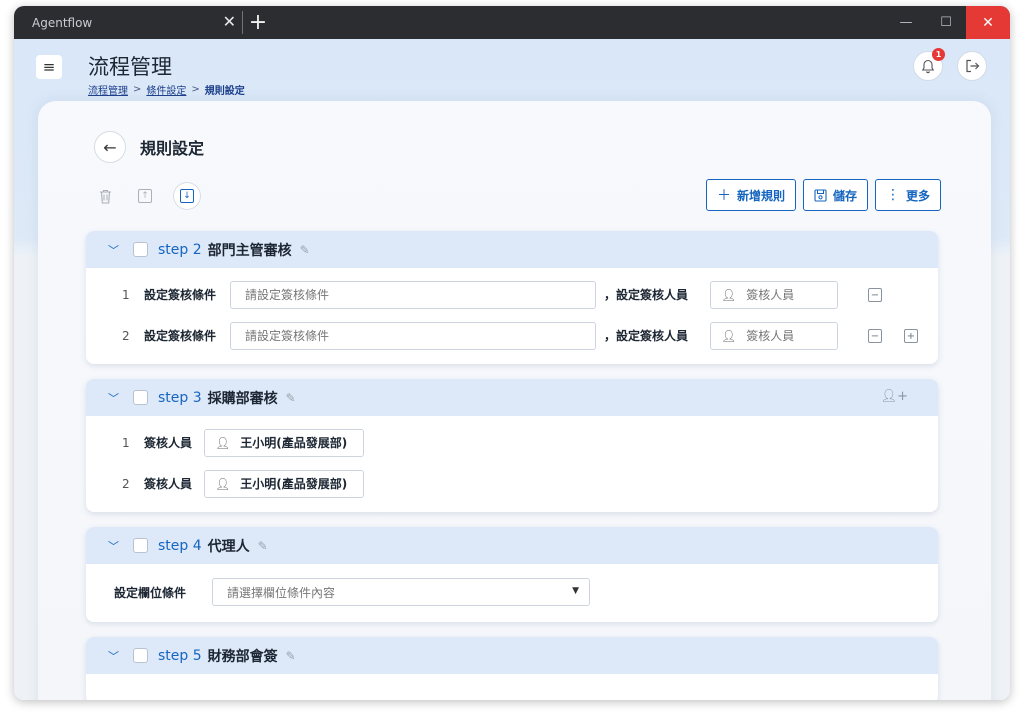 The image size is (1024, 712). What do you see at coordinates (972, 66) in the screenshot?
I see `logout-button` at bounding box center [972, 66].